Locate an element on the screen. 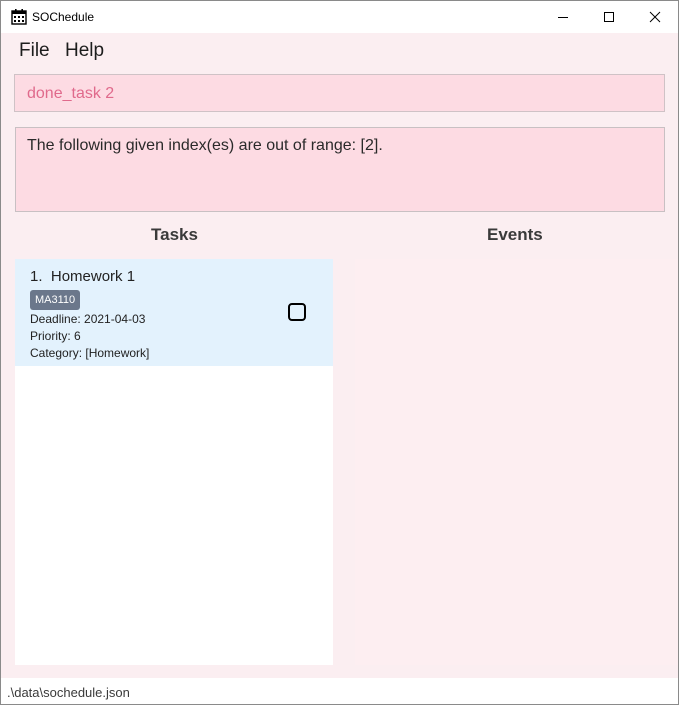 The image size is (679, 705). tasks-panel-title: Tasks is located at coordinates (174, 234).